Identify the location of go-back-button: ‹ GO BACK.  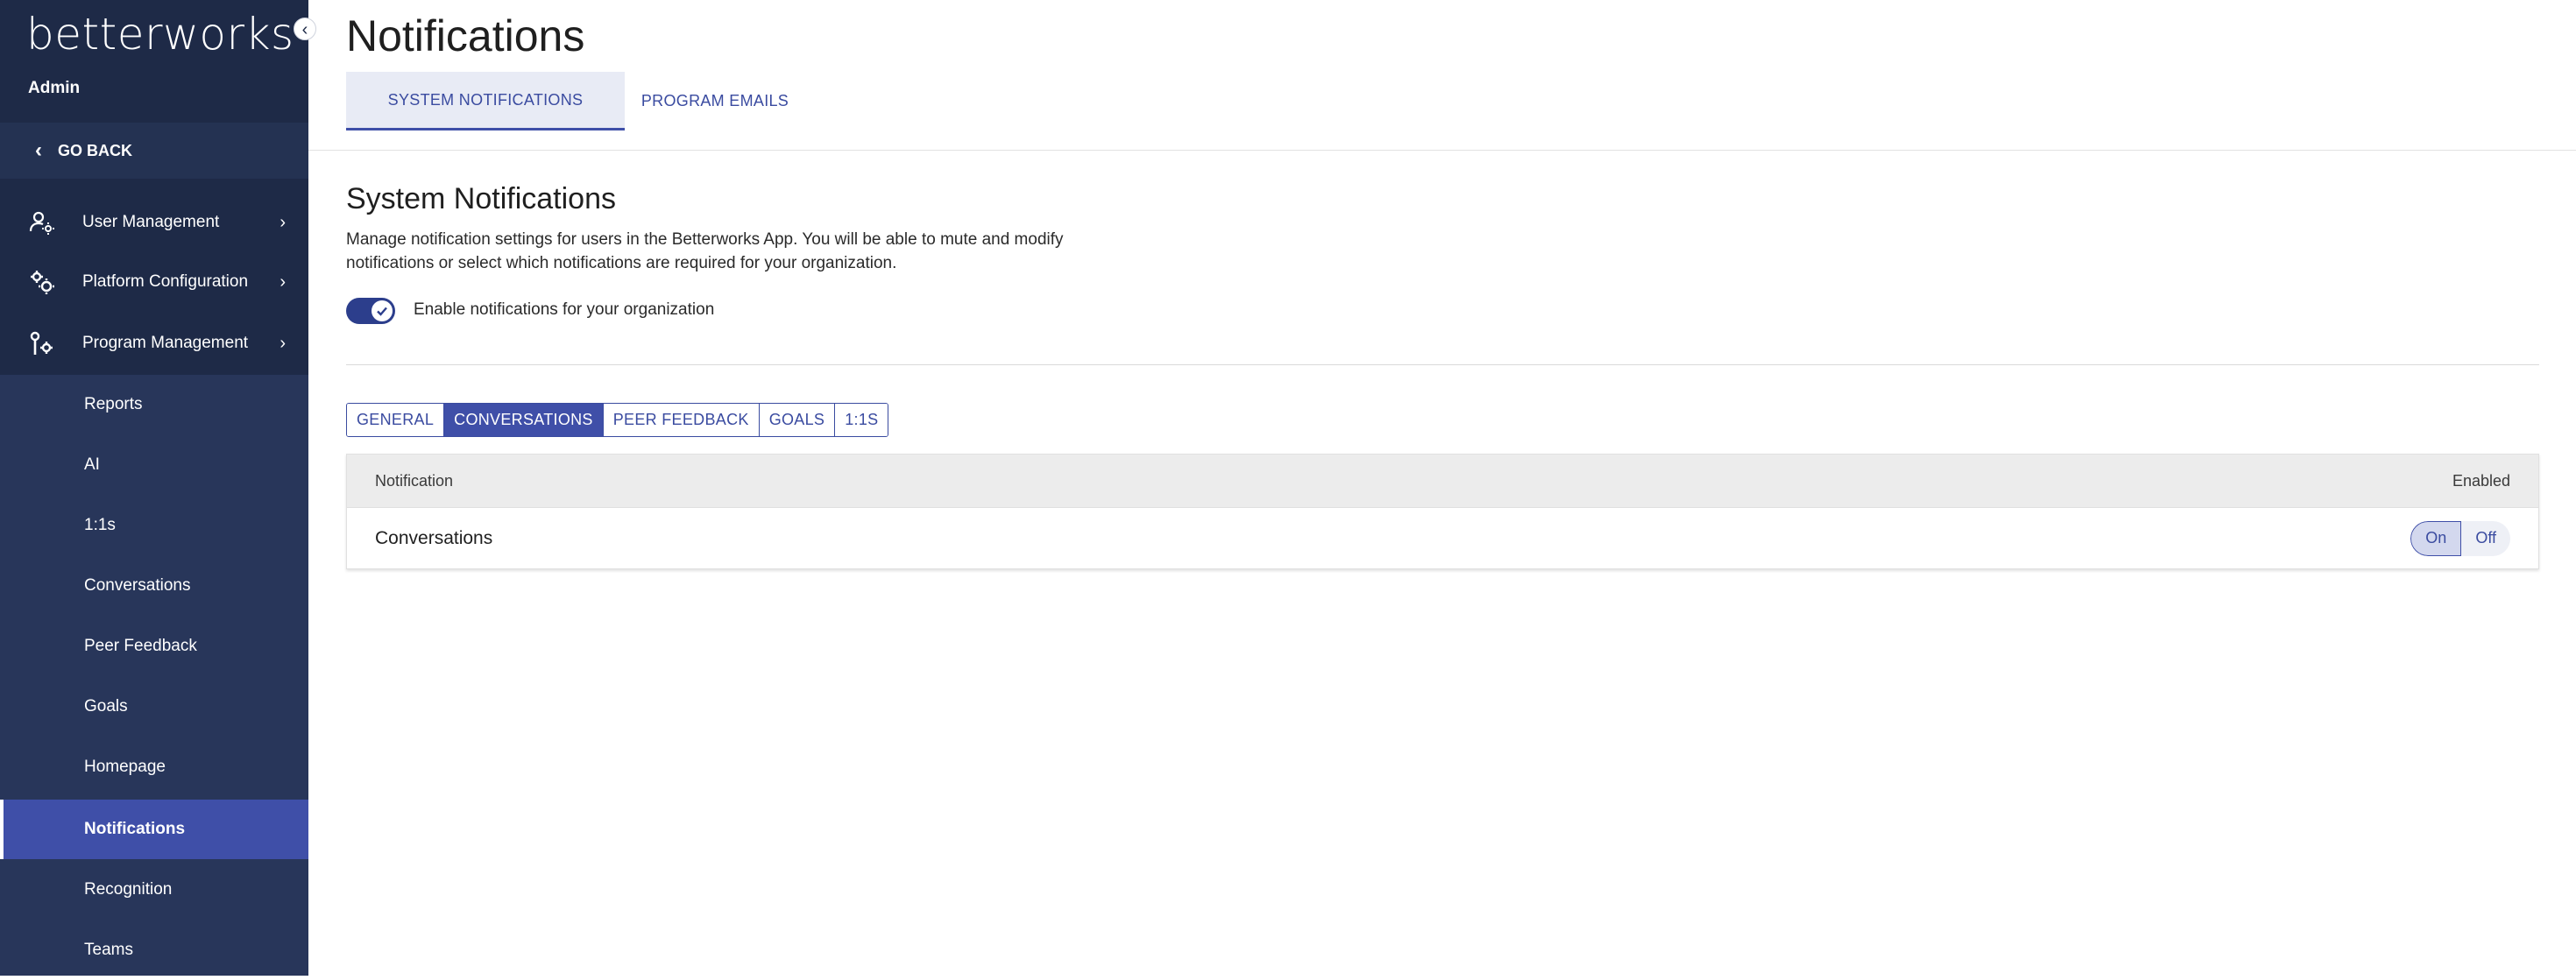
(154, 151).